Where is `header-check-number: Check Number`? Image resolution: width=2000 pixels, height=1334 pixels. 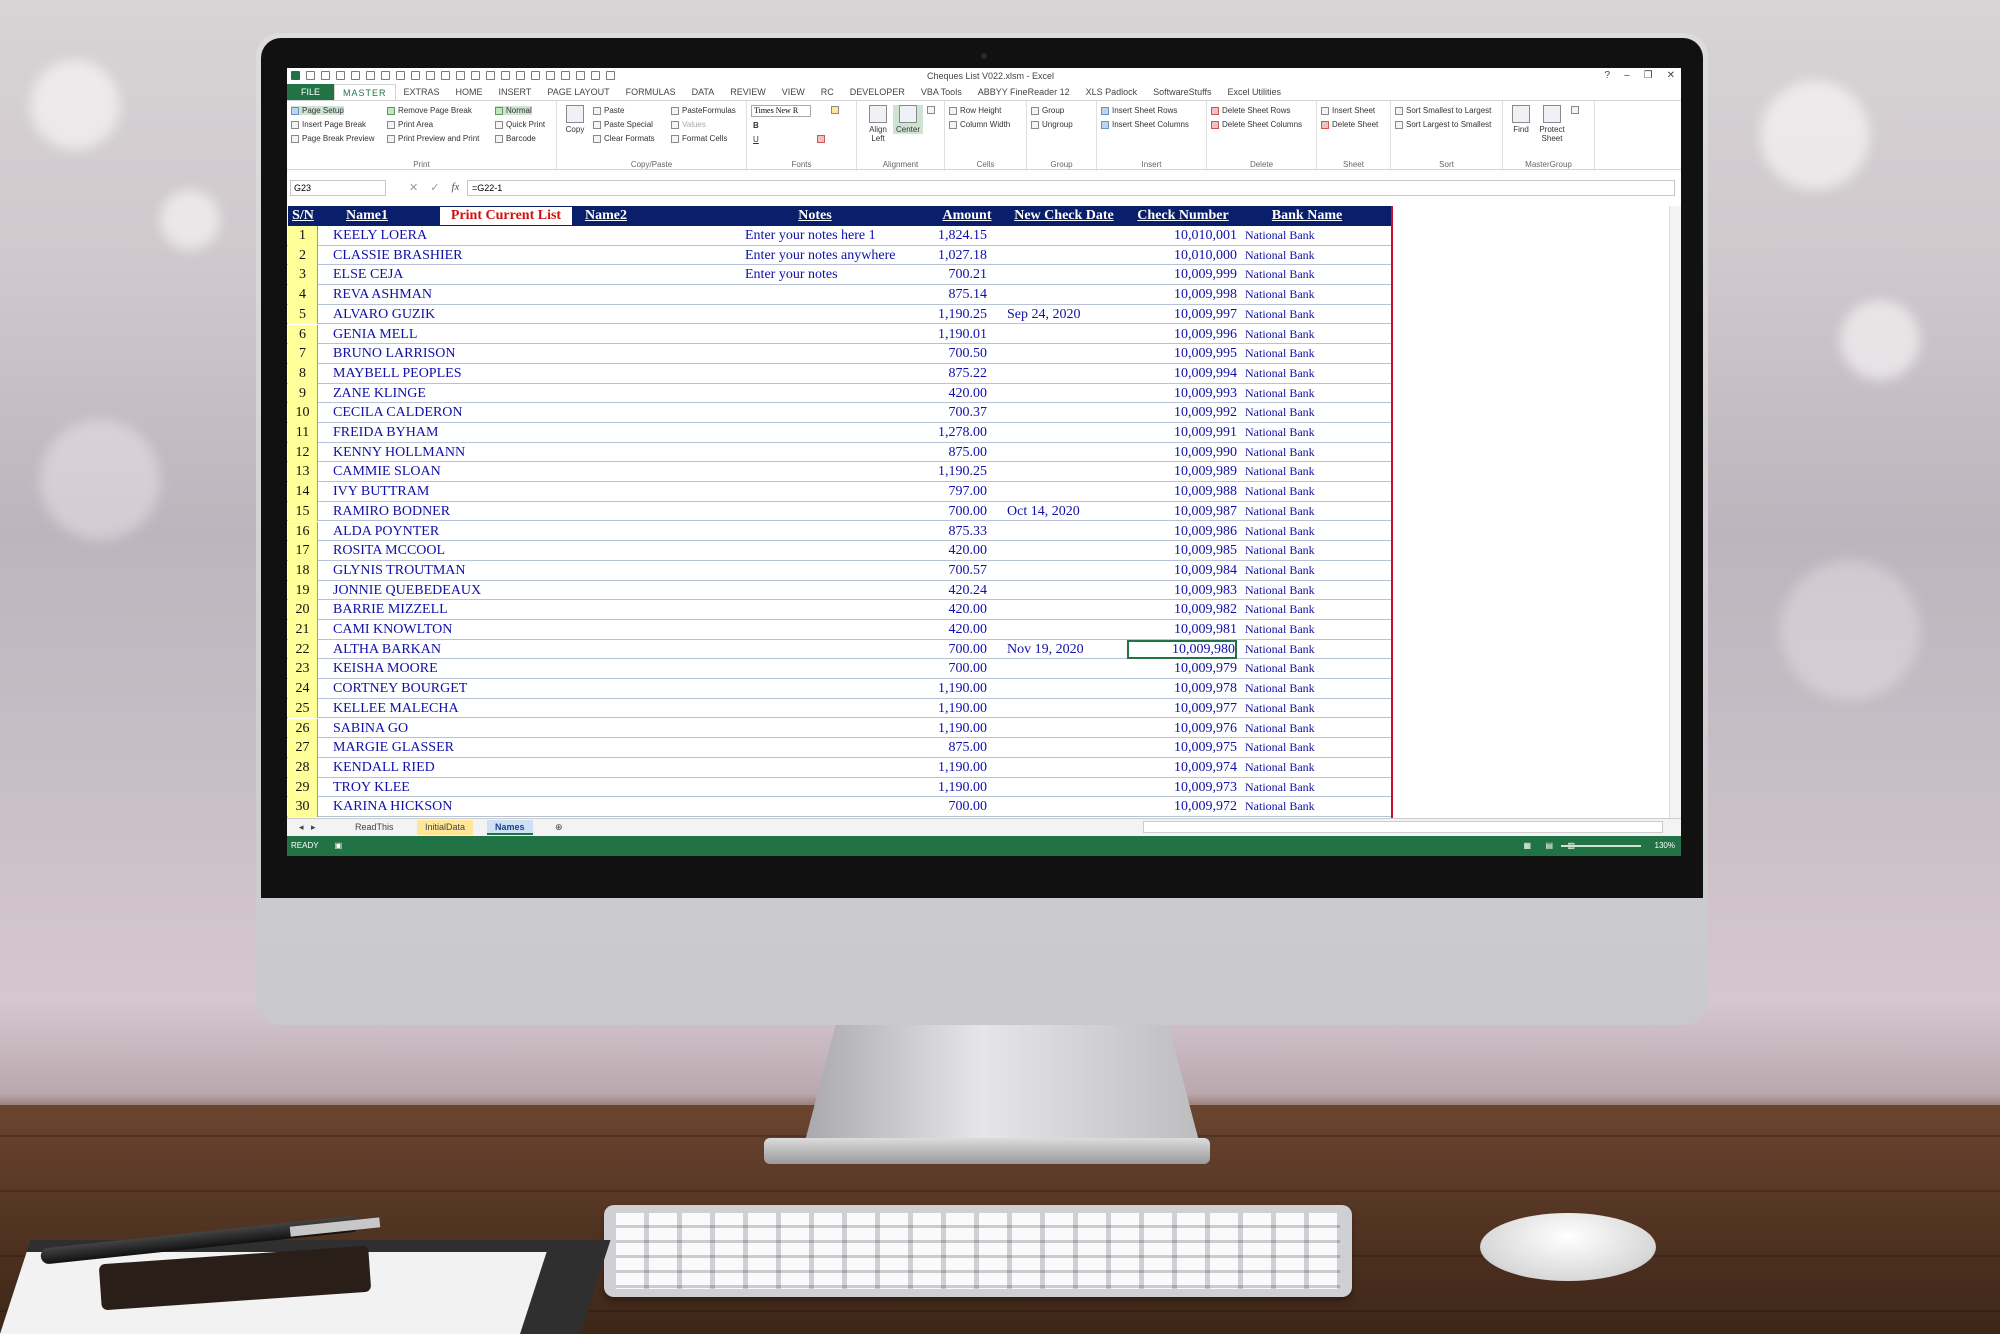 header-check-number: Check Number is located at coordinates (1183, 216).